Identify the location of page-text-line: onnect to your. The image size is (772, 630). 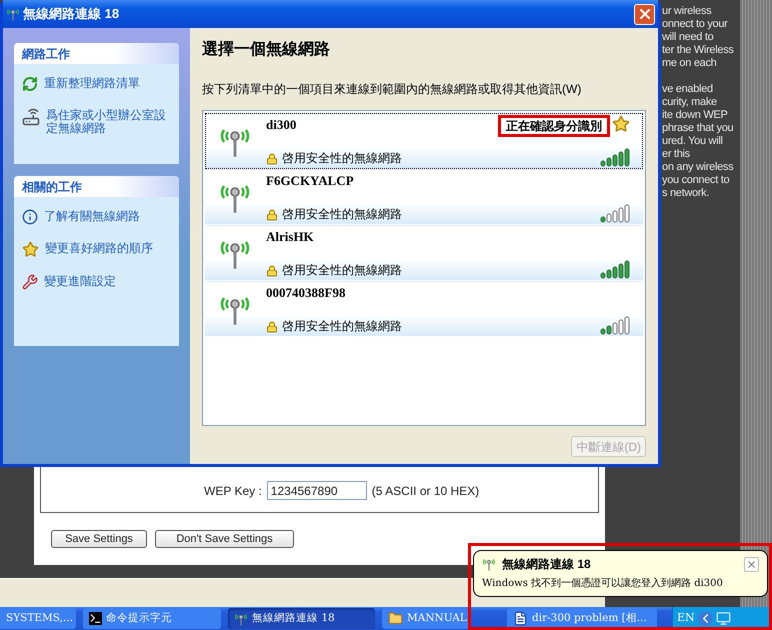
(695, 24).